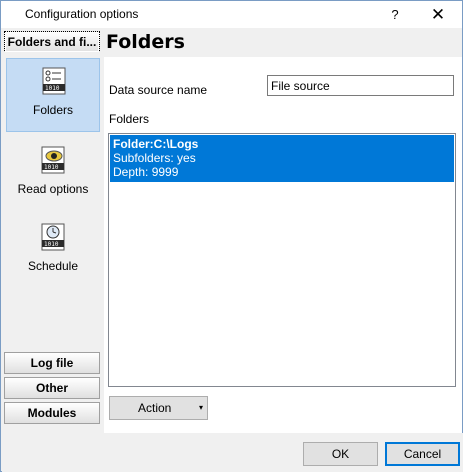 Image resolution: width=463 pixels, height=472 pixels. Describe the element at coordinates (53, 252) in the screenshot. I see `nav-item-schedule: 1010 Schedule` at that location.